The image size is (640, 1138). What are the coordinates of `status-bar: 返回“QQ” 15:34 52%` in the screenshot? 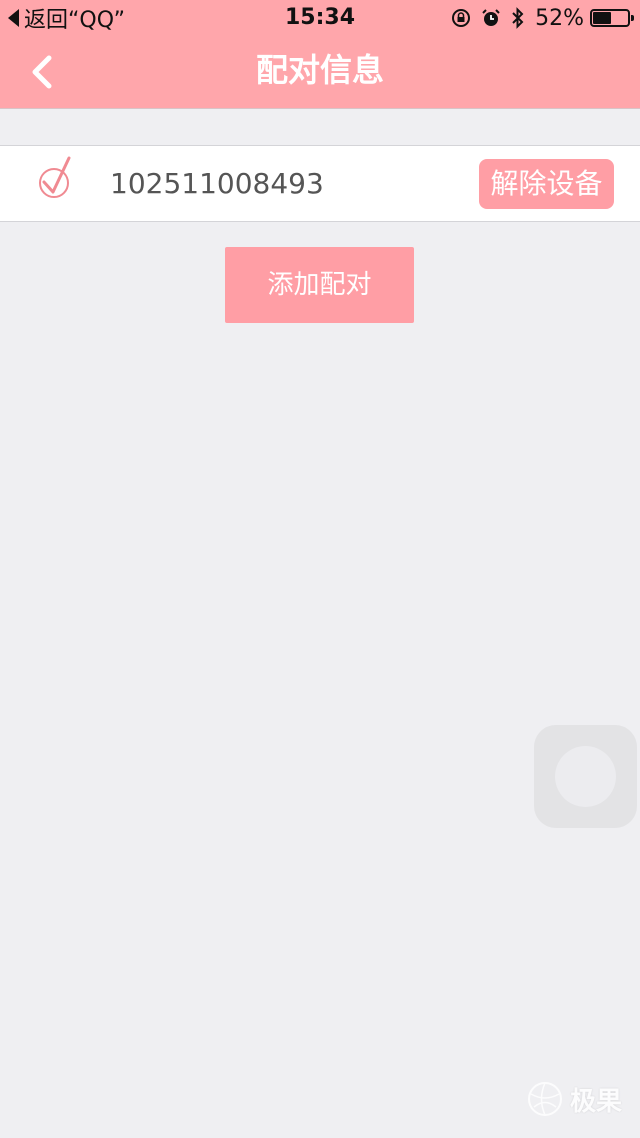 It's located at (320, 18).